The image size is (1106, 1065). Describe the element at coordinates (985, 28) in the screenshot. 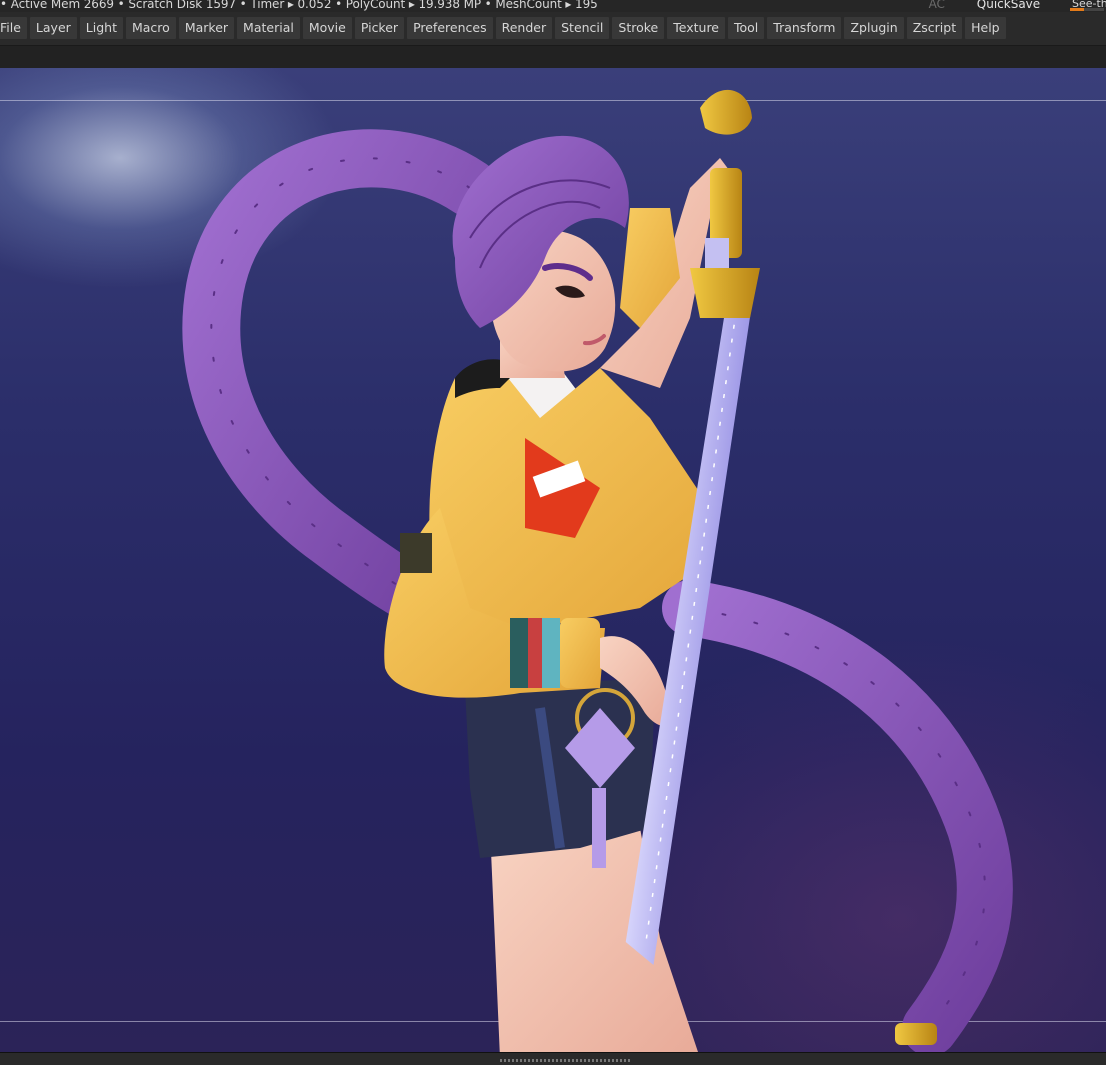

I see `menu-item-help: Help` at that location.